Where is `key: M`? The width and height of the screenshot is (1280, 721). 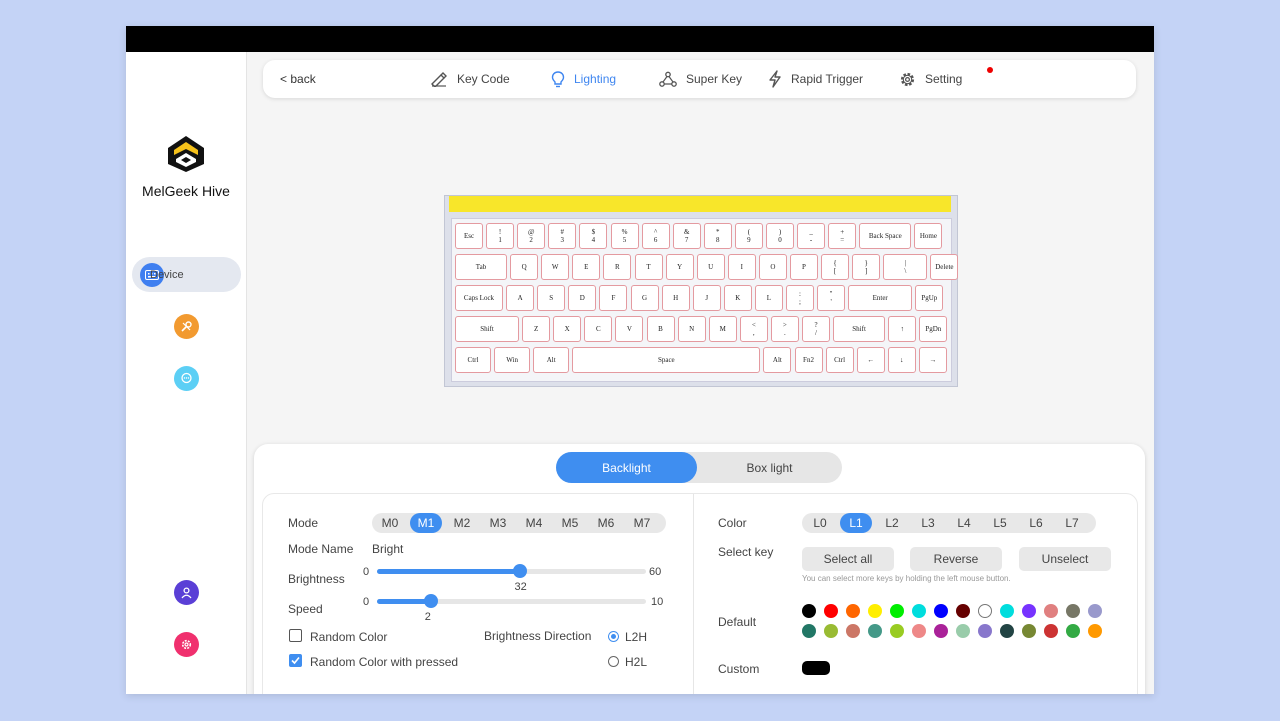 key: M is located at coordinates (722, 329).